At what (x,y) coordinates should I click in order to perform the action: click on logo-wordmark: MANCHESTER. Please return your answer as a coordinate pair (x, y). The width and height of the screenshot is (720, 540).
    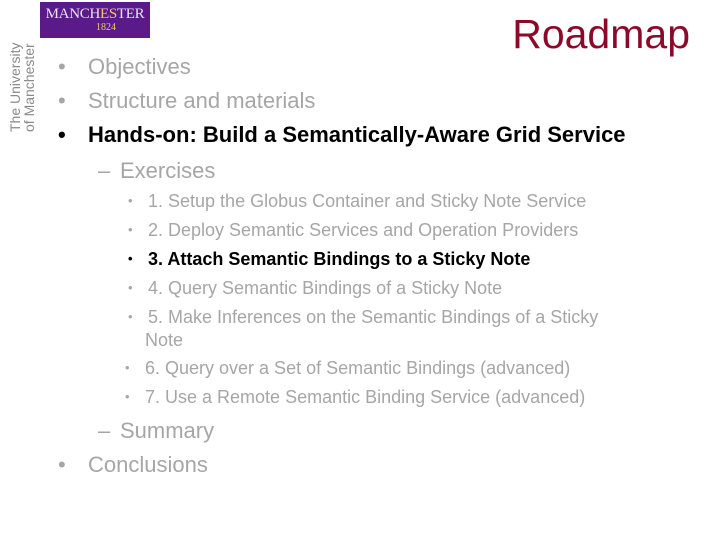
    Looking at the image, I should click on (95, 14).